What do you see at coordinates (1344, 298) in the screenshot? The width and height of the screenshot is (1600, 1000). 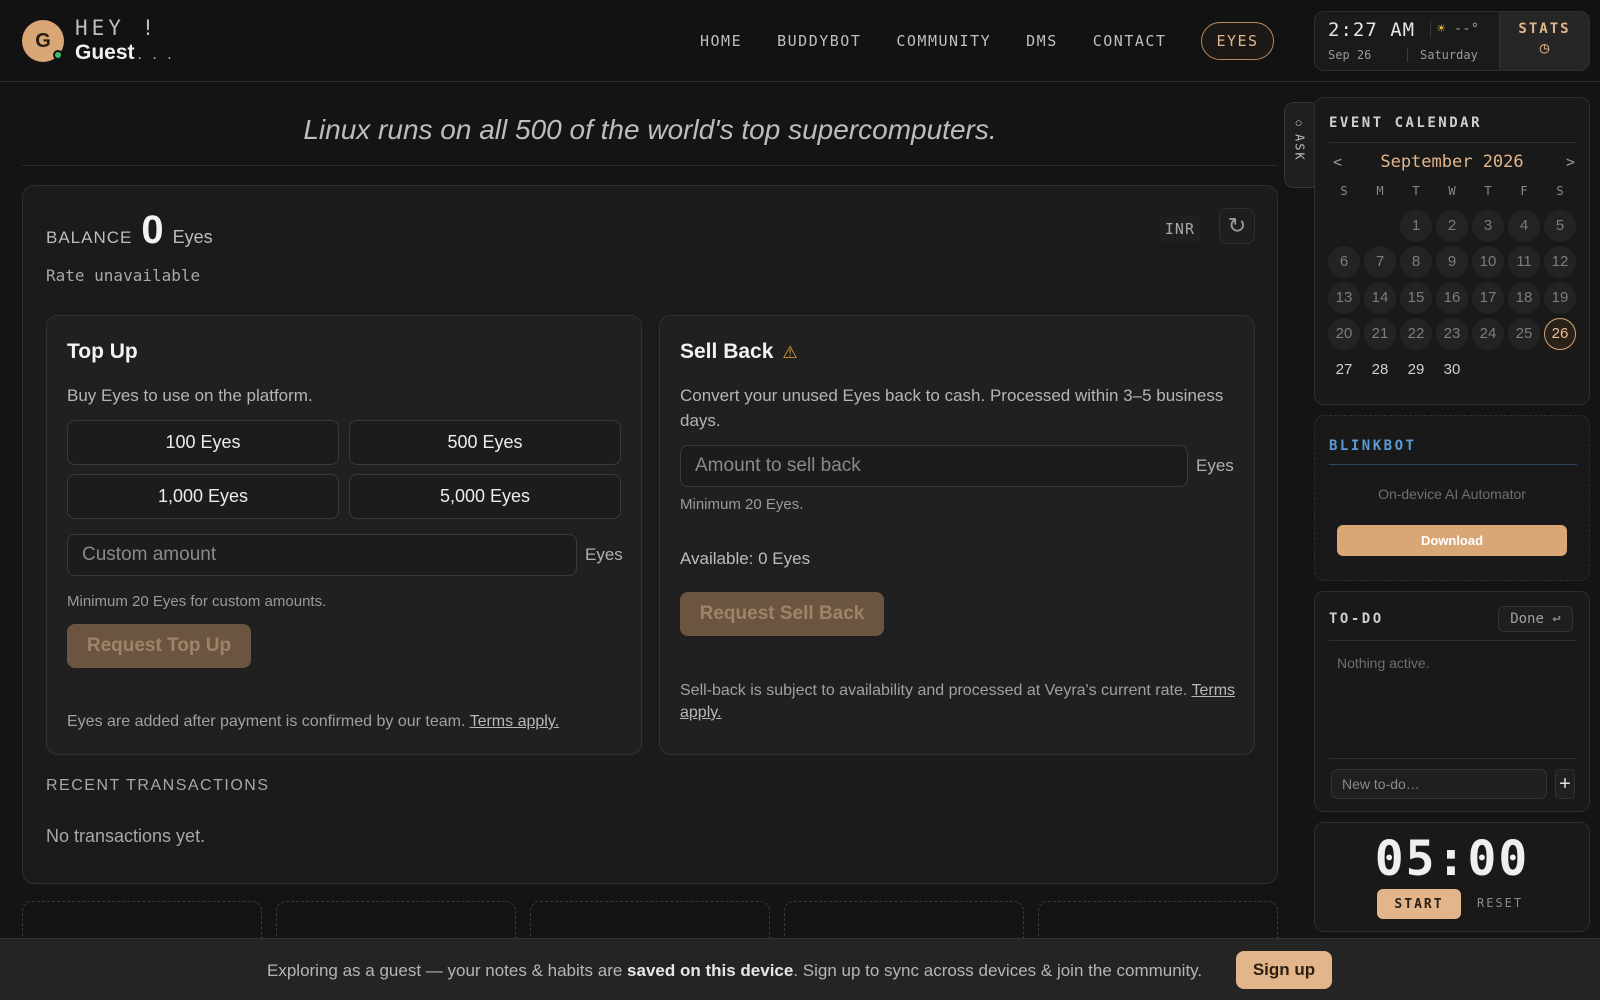 I see `calendar-day: 13` at bounding box center [1344, 298].